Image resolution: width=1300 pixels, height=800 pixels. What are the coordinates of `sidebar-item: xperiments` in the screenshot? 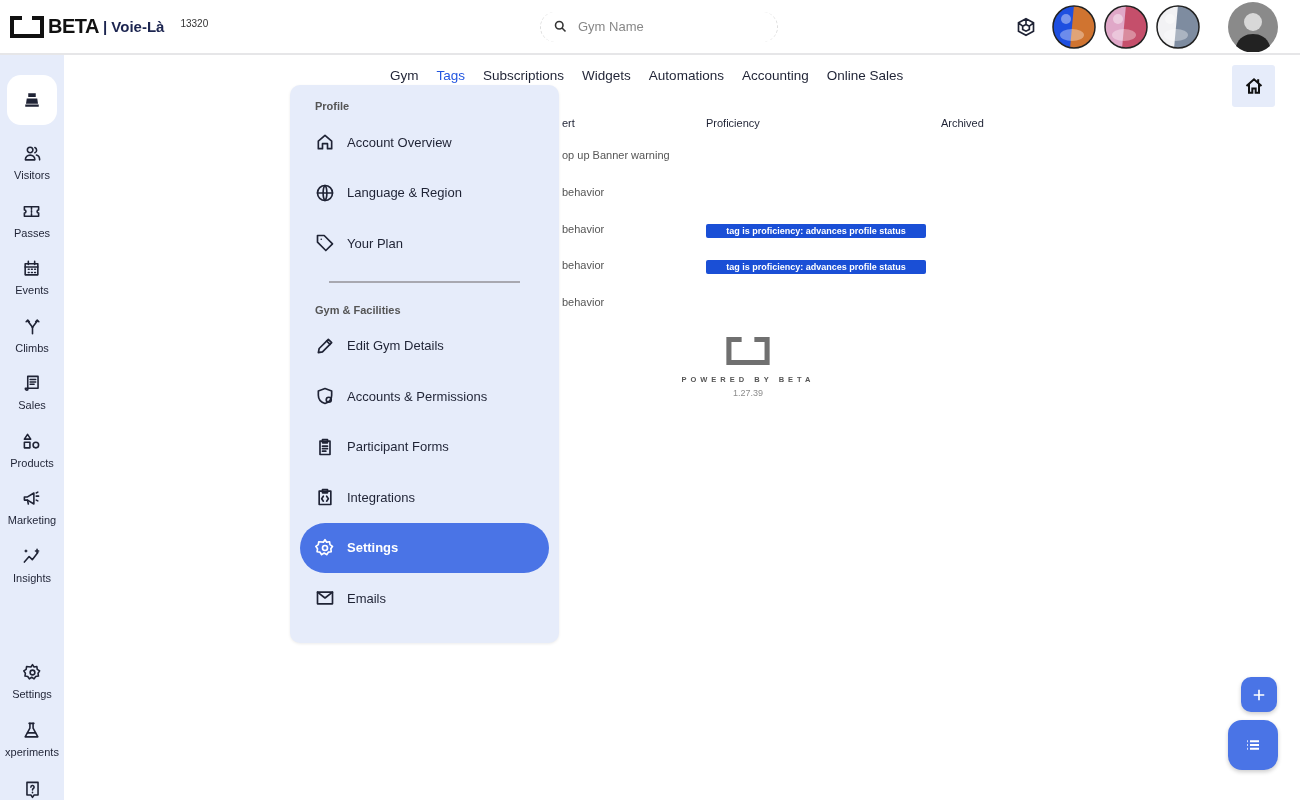 It's located at (32, 749).